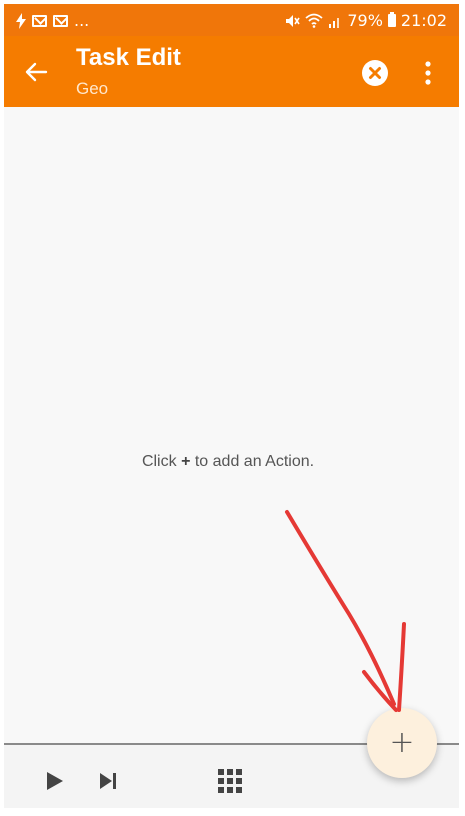 Image resolution: width=465 pixels, height=816 pixels. Describe the element at coordinates (231, 71) in the screenshot. I see `app-bar: Task Edit Geo` at that location.